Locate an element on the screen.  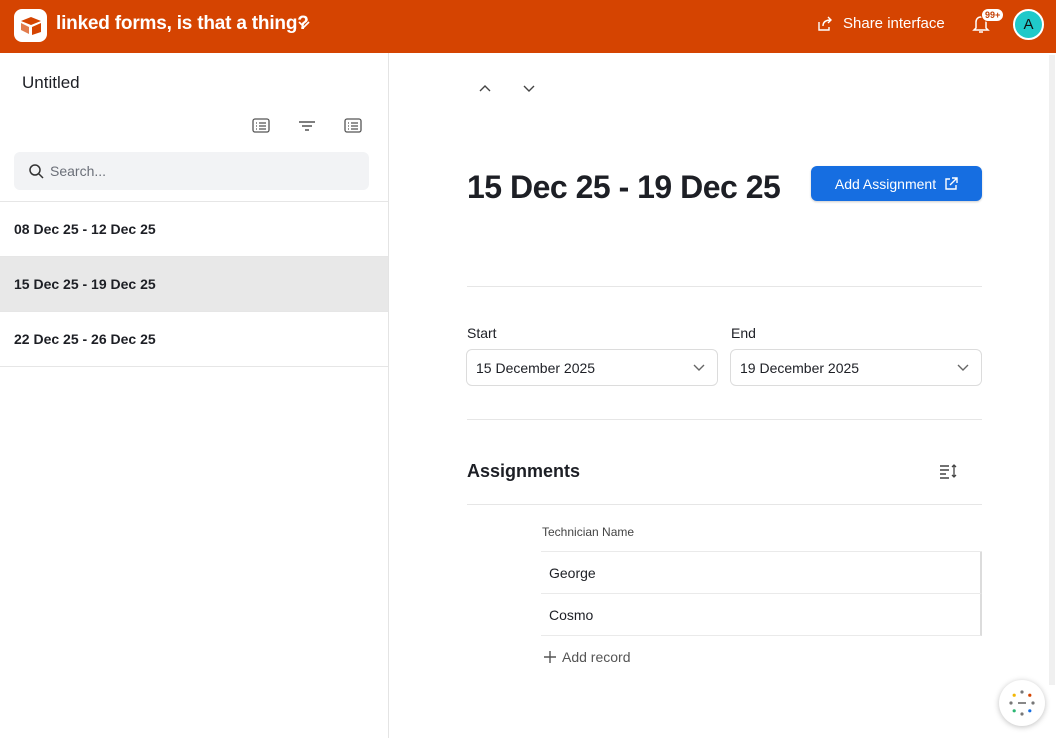
fields-icon is located at coordinates (353, 126).